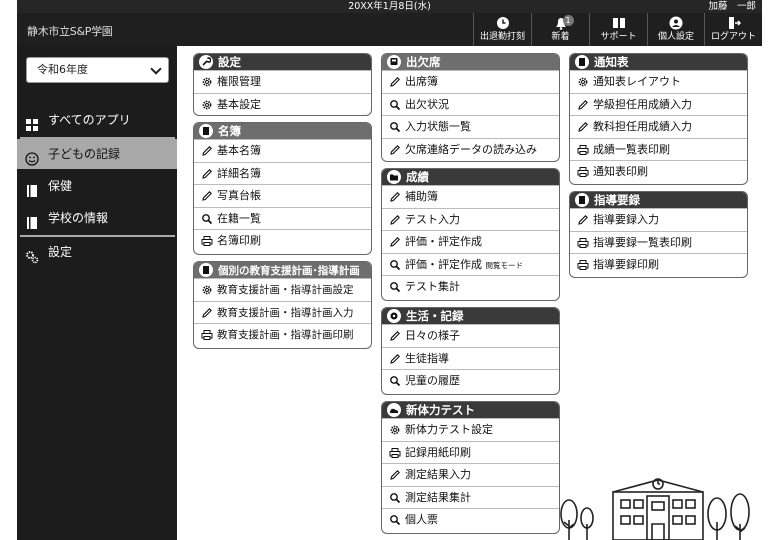 The width and height of the screenshot is (780, 540). I want to click on menu-item-label: 出欠状況, so click(427, 104).